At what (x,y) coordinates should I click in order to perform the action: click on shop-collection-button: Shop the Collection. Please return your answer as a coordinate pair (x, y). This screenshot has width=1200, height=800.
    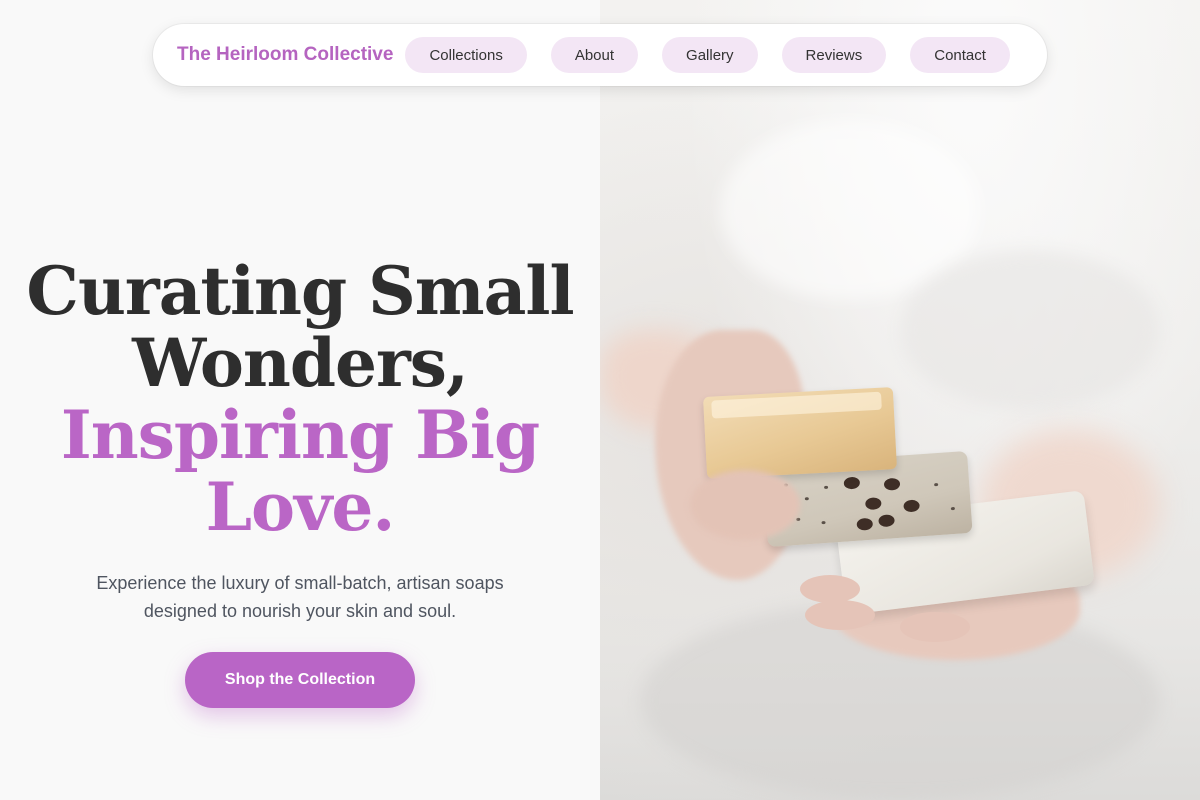
    Looking at the image, I should click on (300, 680).